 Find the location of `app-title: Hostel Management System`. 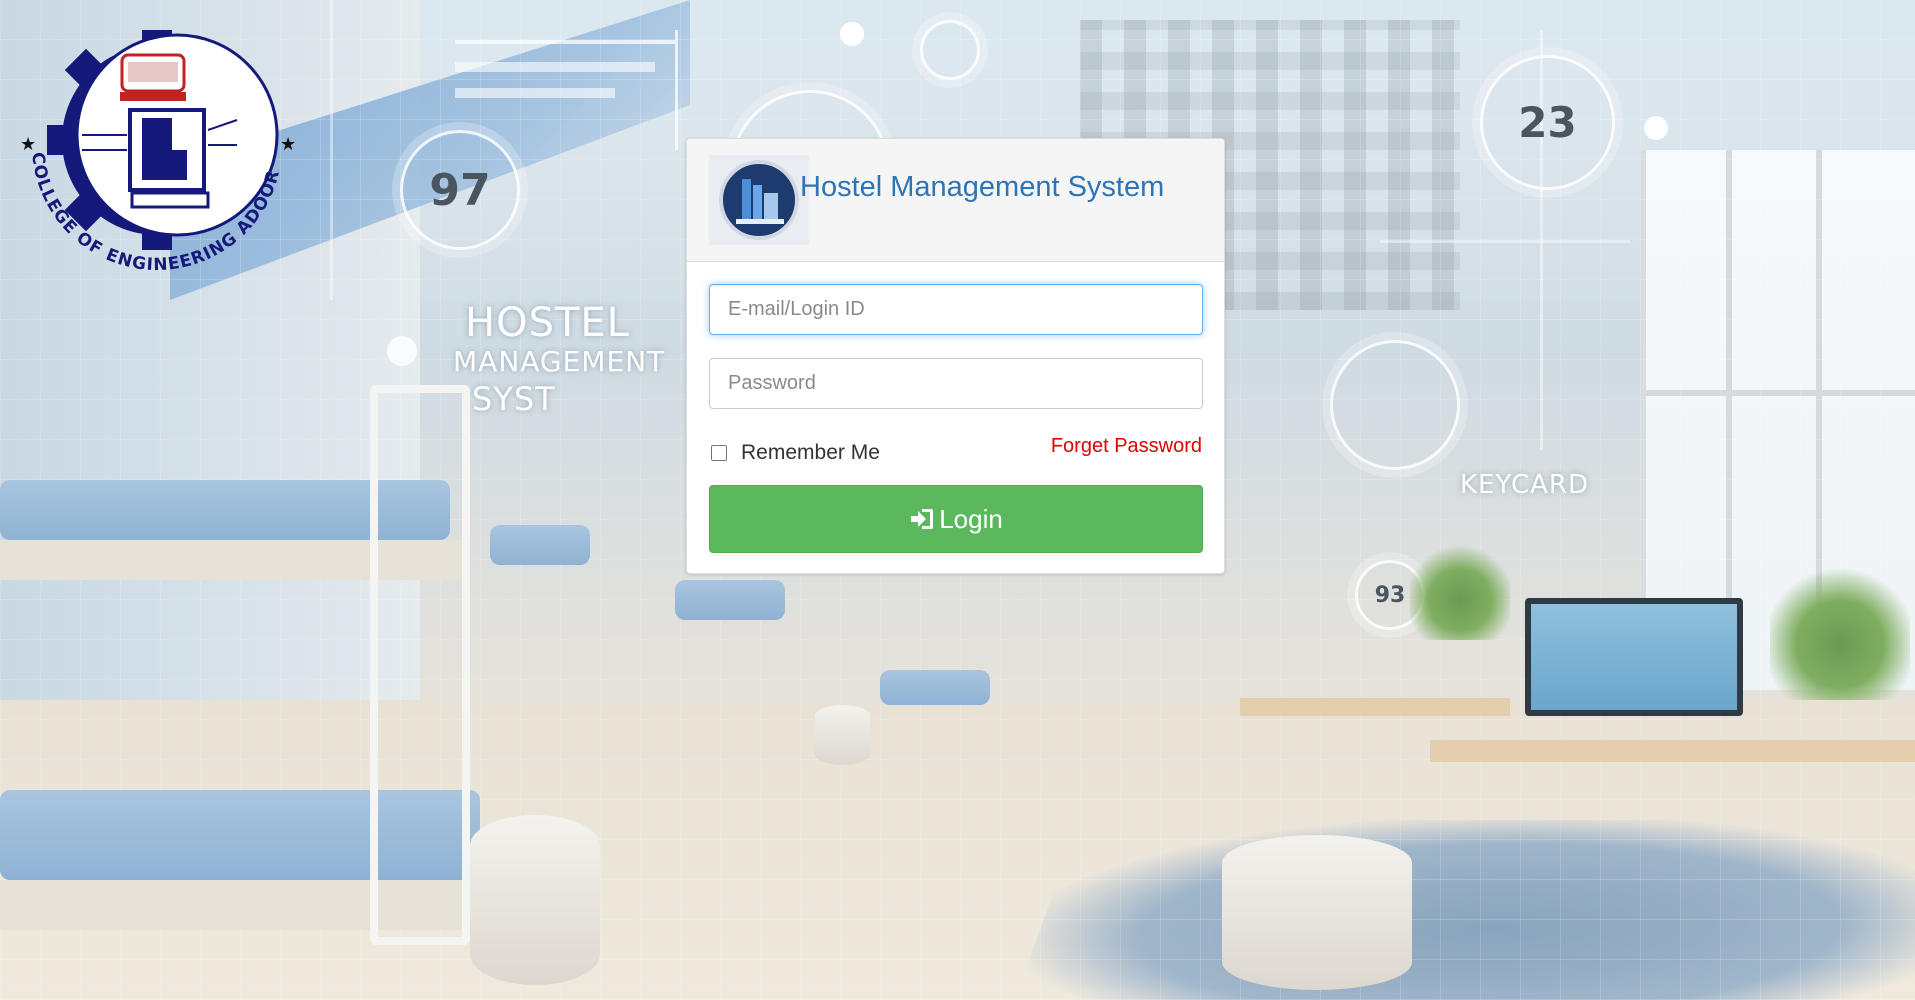

app-title: Hostel Management System is located at coordinates (982, 187).